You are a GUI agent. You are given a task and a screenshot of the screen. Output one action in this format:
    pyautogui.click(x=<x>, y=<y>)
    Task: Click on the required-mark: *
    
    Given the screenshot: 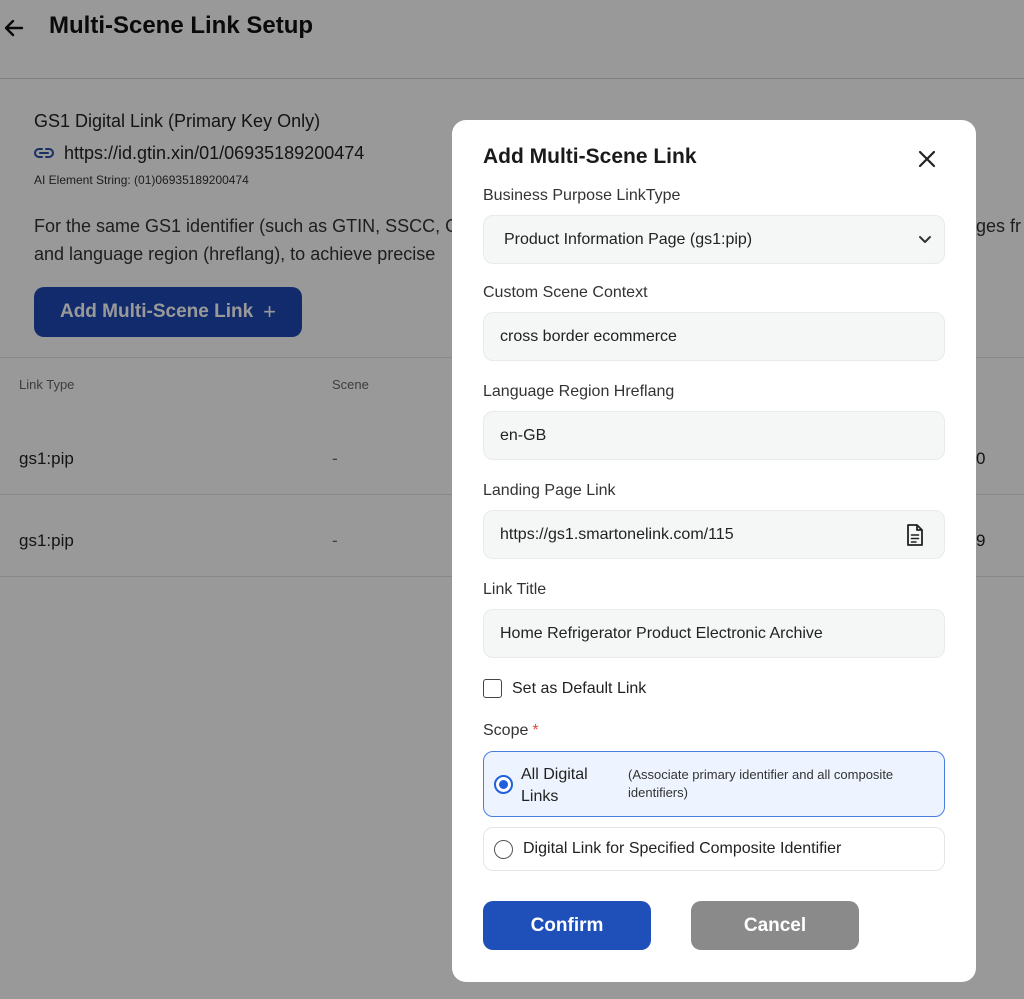 What is the action you would take?
    pyautogui.click(x=535, y=730)
    